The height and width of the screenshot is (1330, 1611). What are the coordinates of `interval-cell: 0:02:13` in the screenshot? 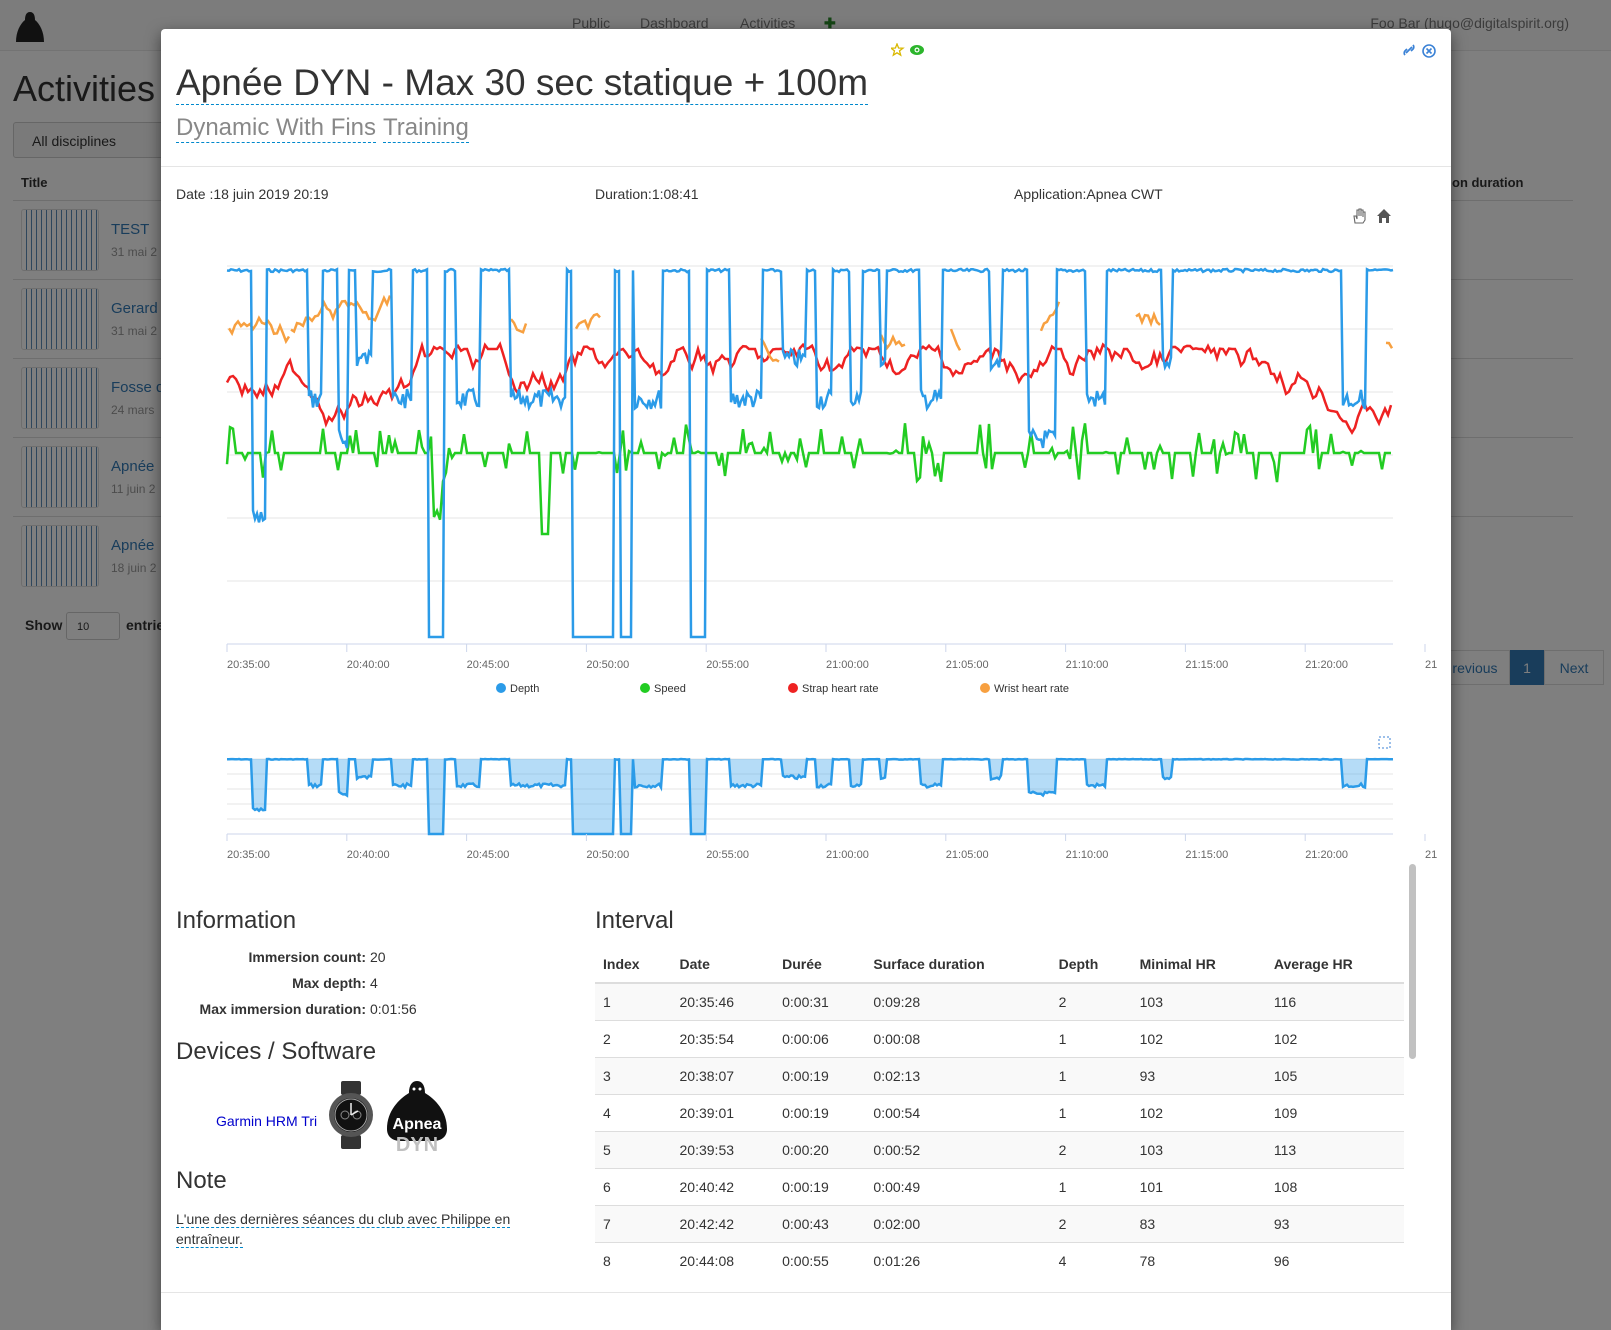 It's located at (958, 1076).